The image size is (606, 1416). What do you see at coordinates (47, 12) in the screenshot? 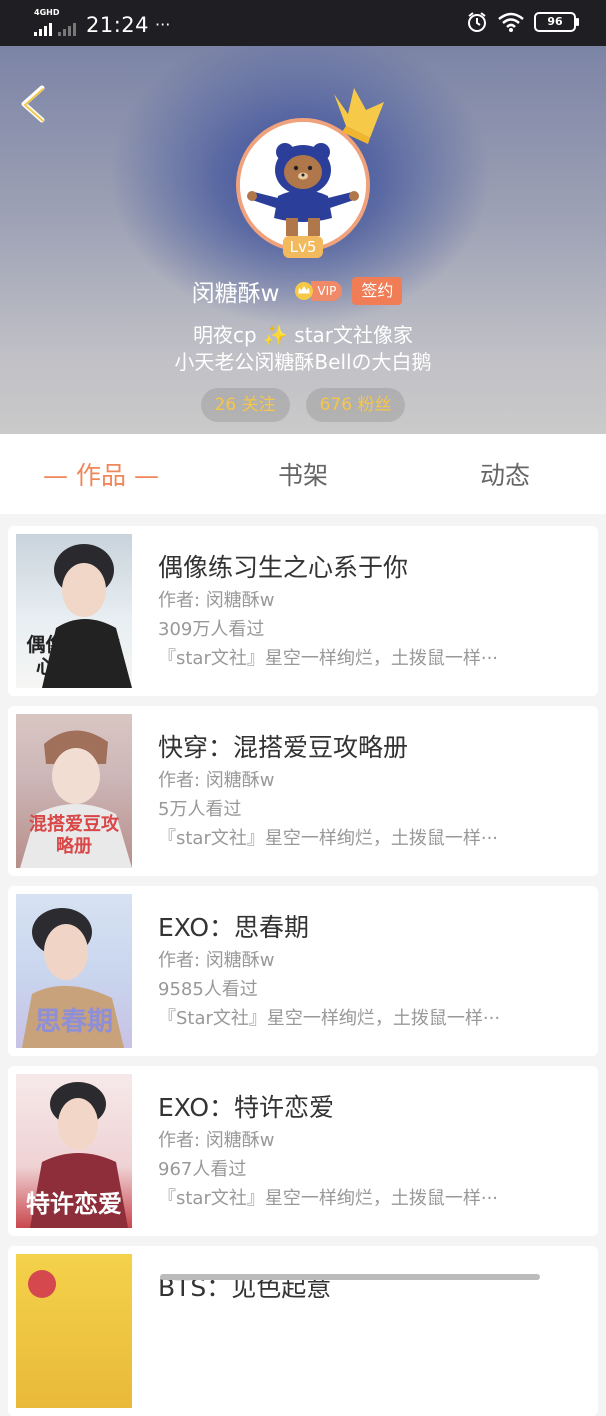
I see `network-type: 4GHD` at bounding box center [47, 12].